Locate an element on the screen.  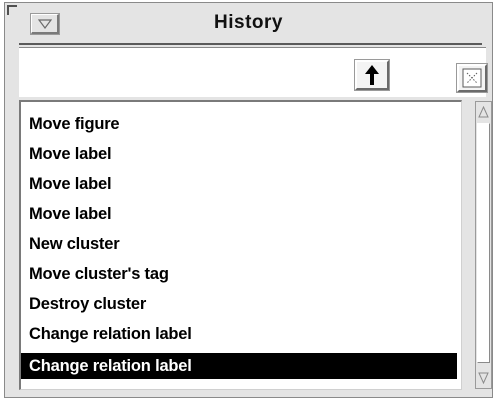
vertical-scrollbar is located at coordinates (483, 245).